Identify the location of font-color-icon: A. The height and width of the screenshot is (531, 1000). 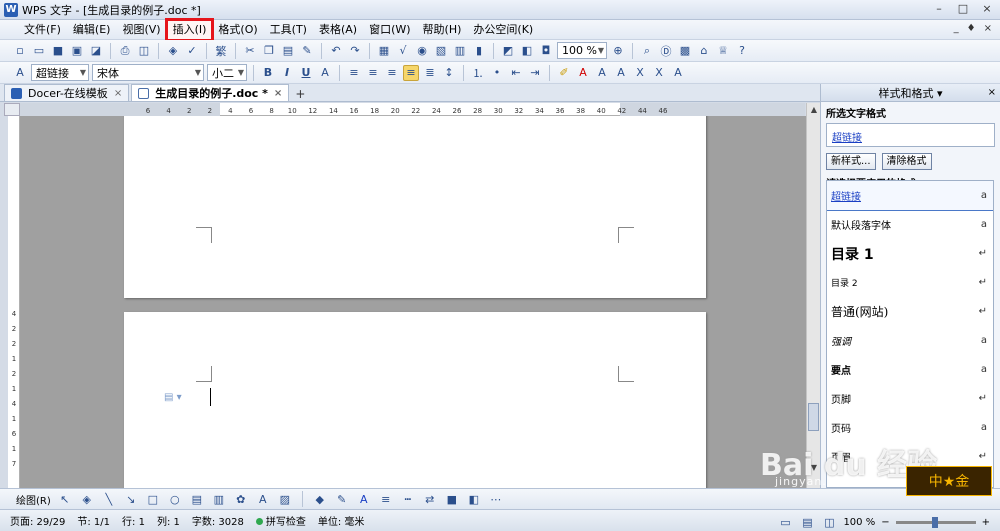
(583, 73).